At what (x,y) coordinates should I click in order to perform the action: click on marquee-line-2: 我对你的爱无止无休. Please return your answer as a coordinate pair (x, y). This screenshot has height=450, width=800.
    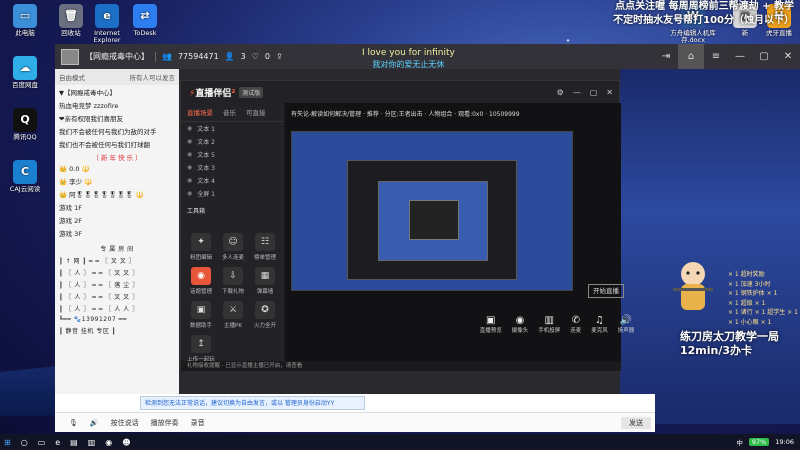
    Looking at the image, I should click on (408, 64).